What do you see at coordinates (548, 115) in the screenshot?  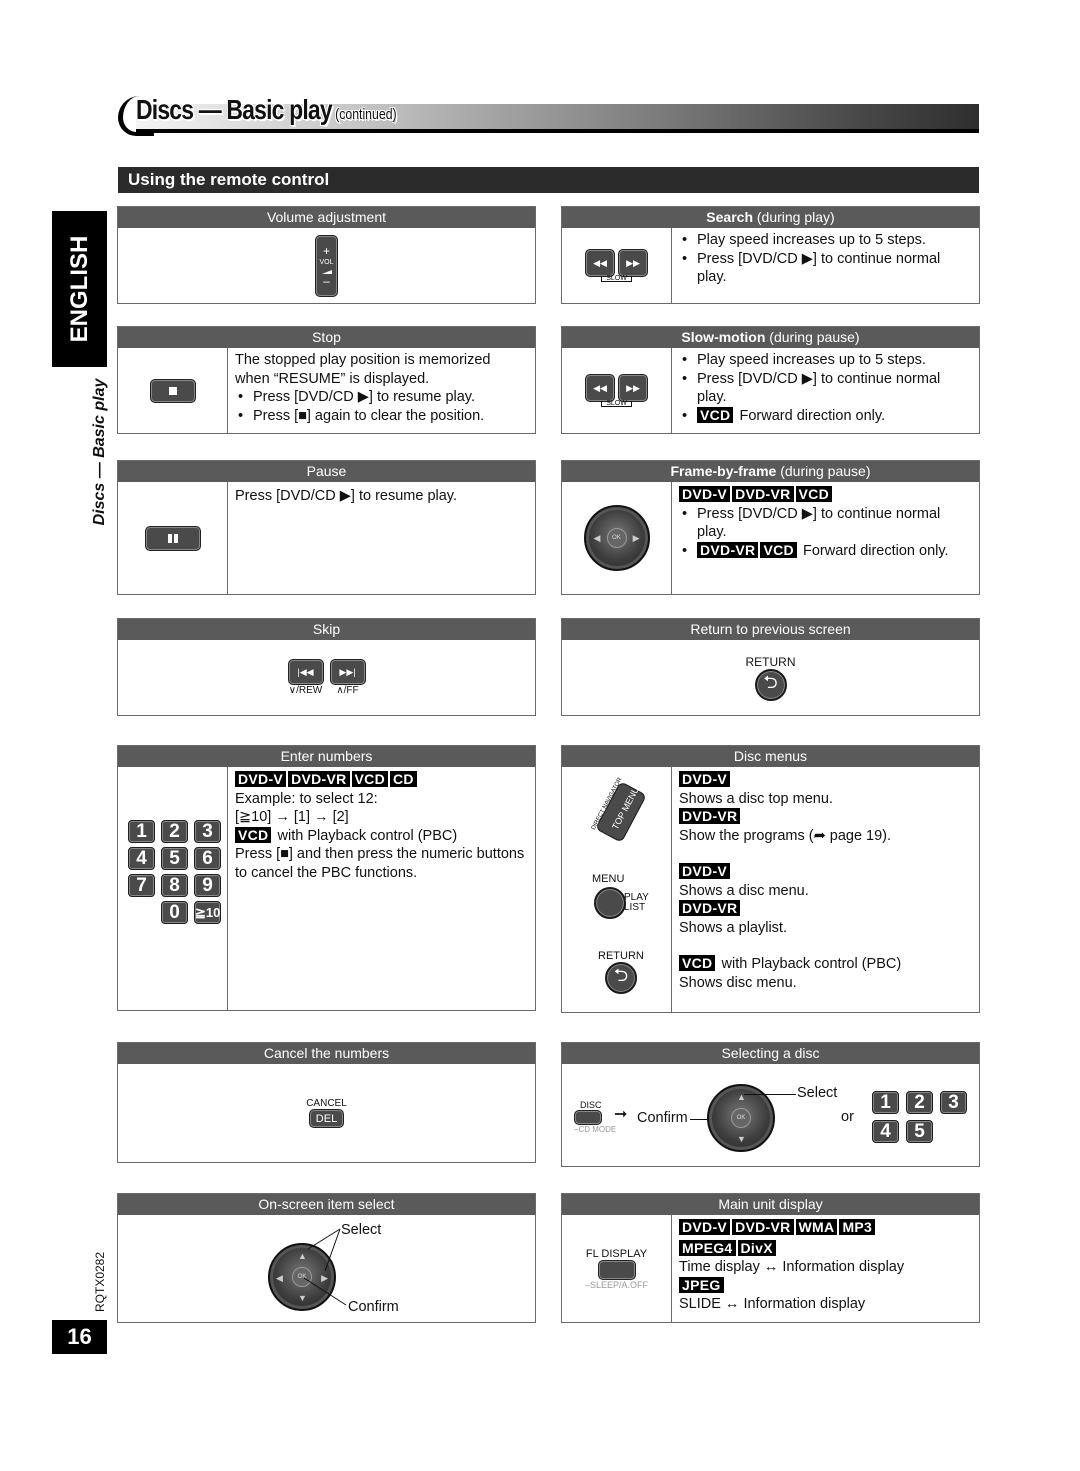 I see `page-title-bar: Discs — Basic play (continued)` at bounding box center [548, 115].